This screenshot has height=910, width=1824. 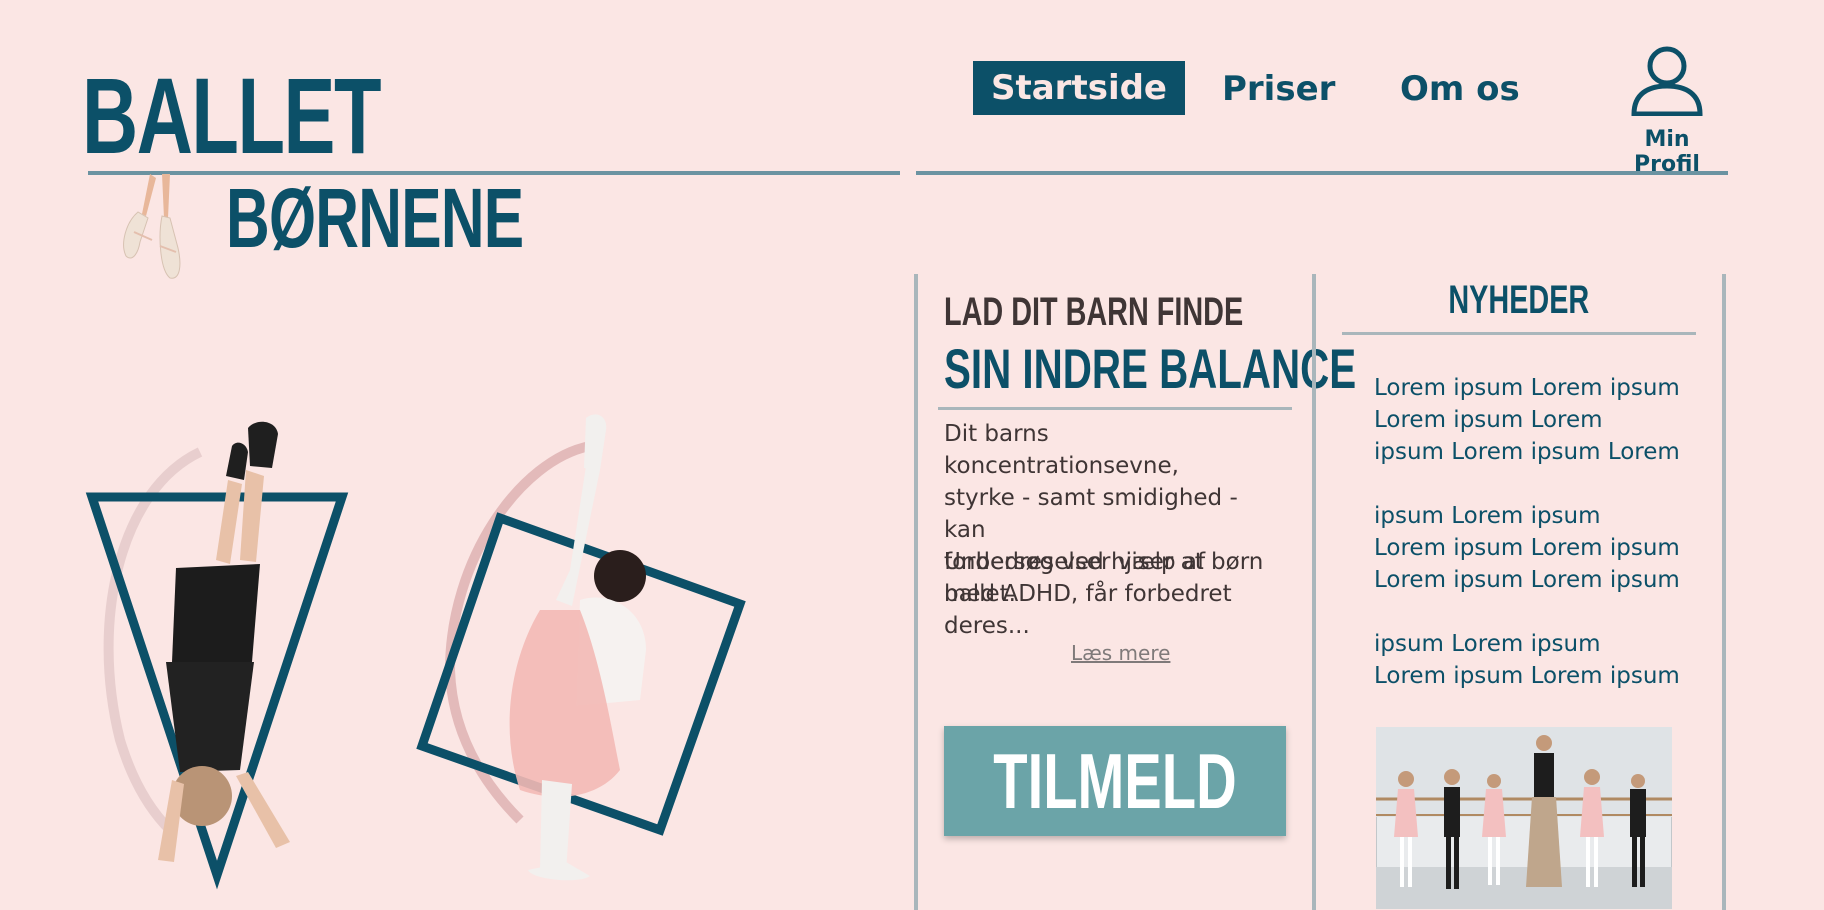 What do you see at coordinates (1120, 653) in the screenshot?
I see `read-more-link: Læs mere` at bounding box center [1120, 653].